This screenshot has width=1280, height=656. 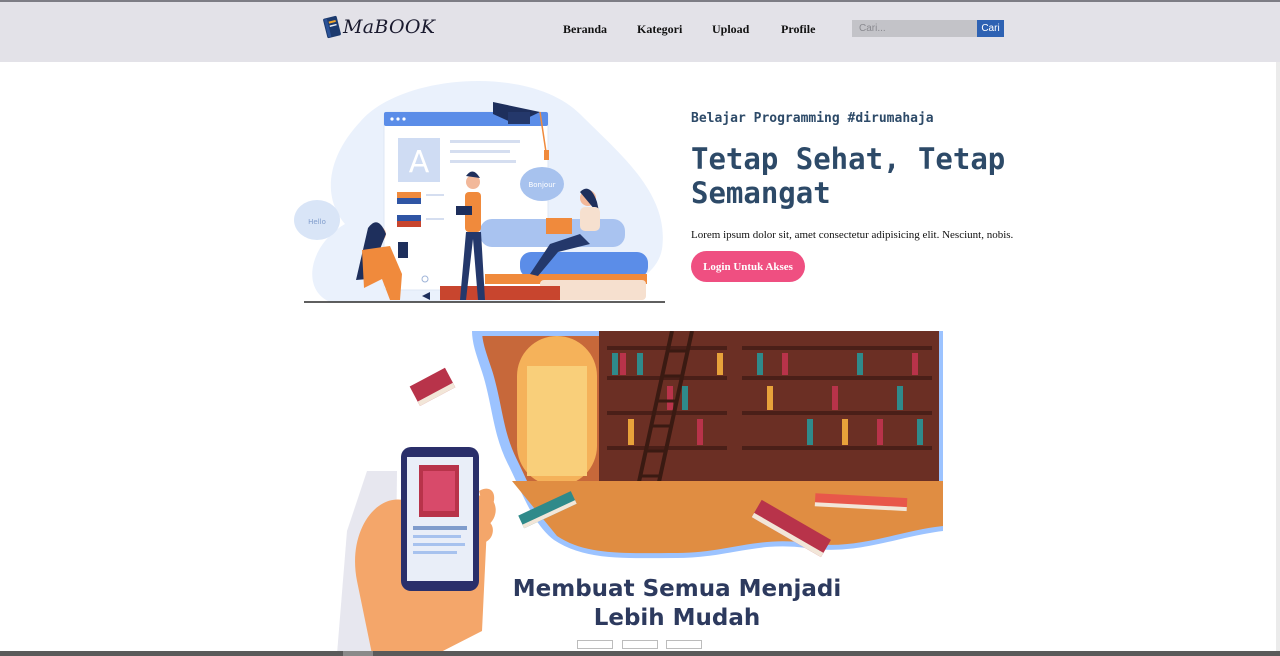 I want to click on search-input, so click(x=914, y=28).